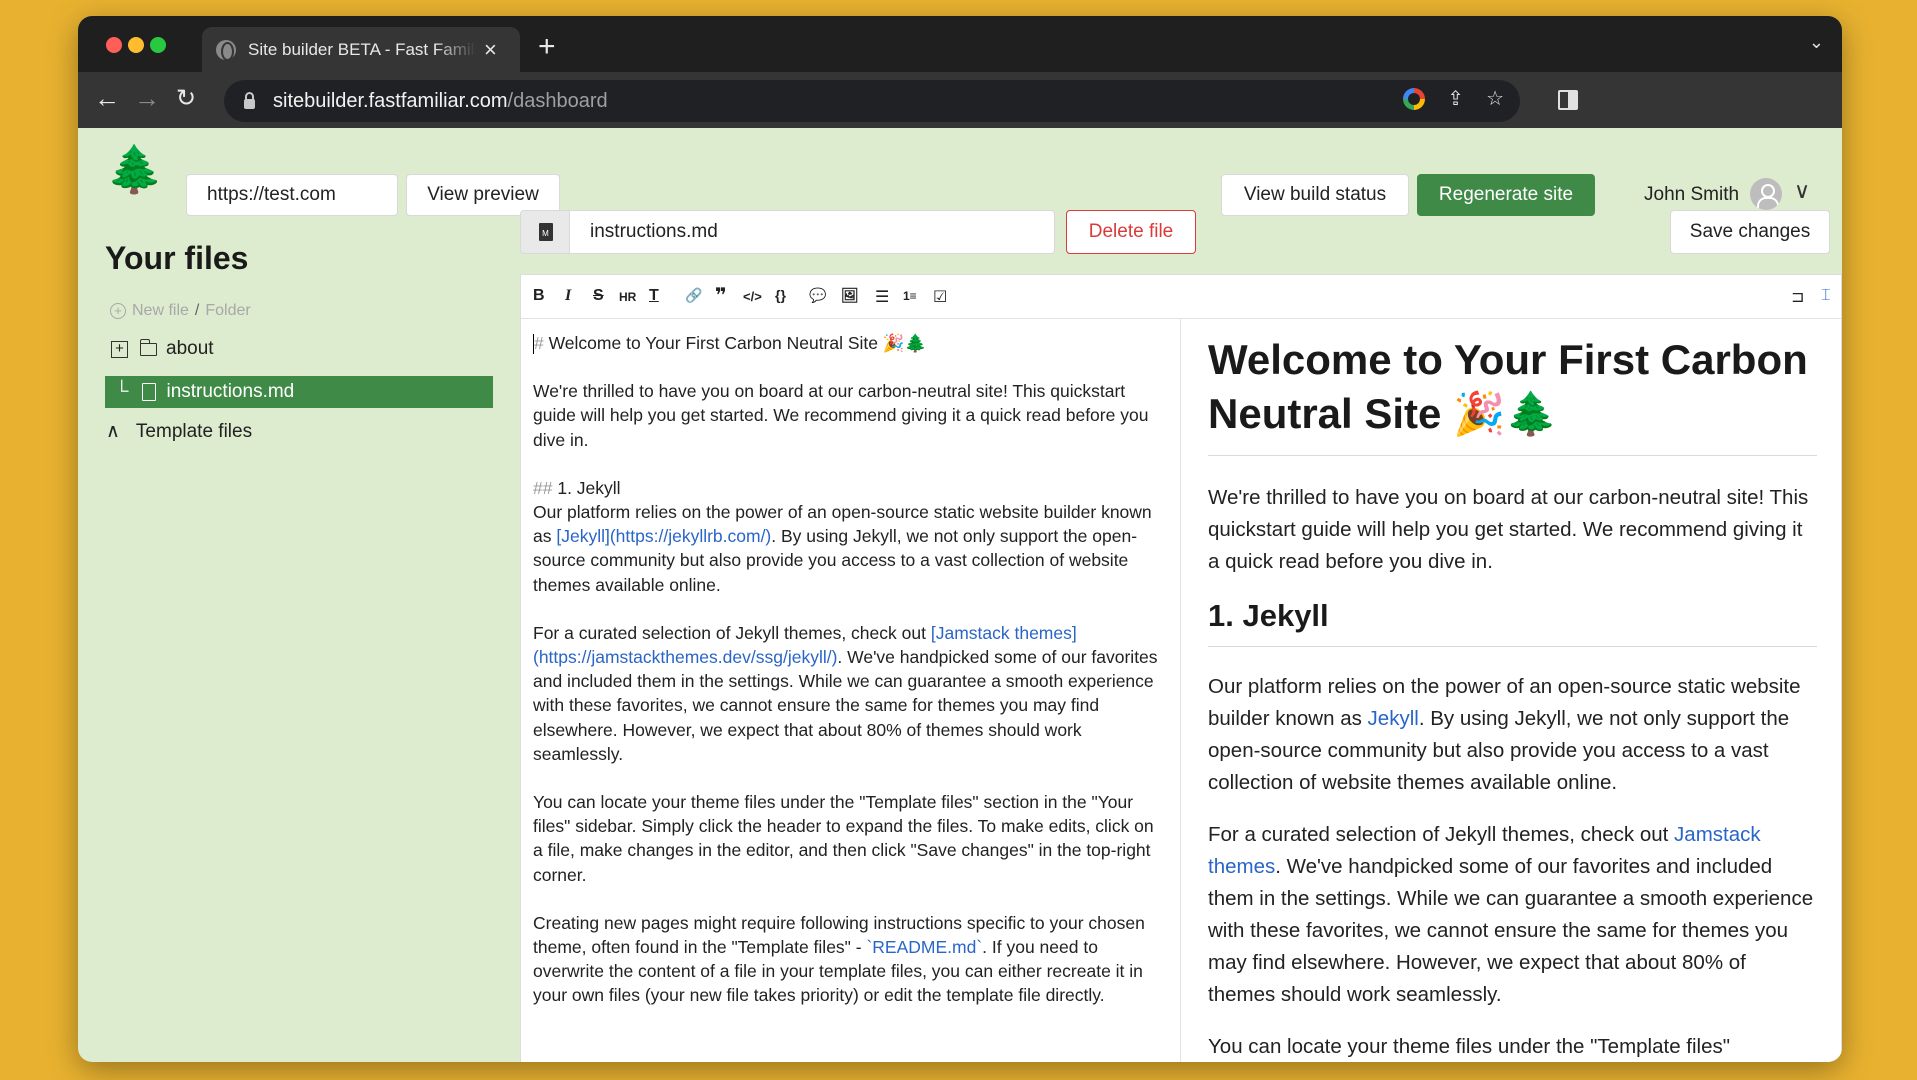 This screenshot has width=1917, height=1080. What do you see at coordinates (721, 295) in the screenshot?
I see `quote-icon: ❞` at bounding box center [721, 295].